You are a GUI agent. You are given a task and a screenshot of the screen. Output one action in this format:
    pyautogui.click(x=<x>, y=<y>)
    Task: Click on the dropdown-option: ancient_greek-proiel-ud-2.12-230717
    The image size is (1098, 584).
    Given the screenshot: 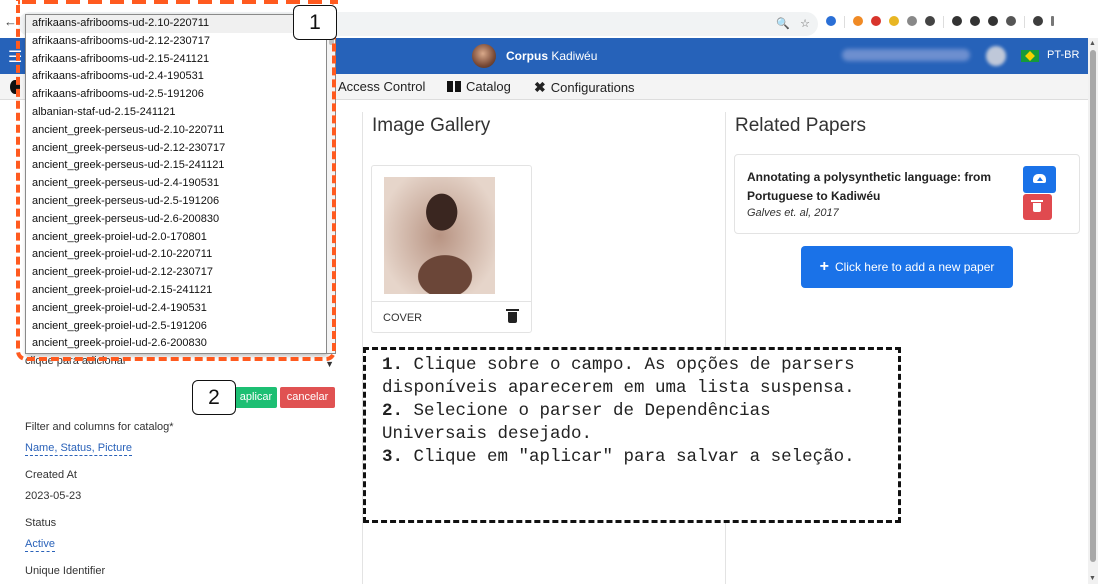 What is the action you would take?
    pyautogui.click(x=176, y=273)
    